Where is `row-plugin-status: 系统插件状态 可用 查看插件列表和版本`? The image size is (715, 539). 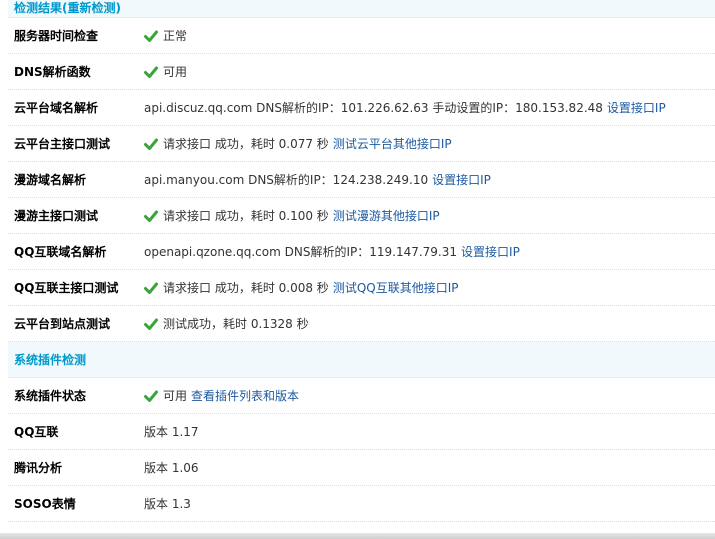
row-plugin-status: 系统插件状态 可用 查看插件列表和版本 is located at coordinates (361, 396).